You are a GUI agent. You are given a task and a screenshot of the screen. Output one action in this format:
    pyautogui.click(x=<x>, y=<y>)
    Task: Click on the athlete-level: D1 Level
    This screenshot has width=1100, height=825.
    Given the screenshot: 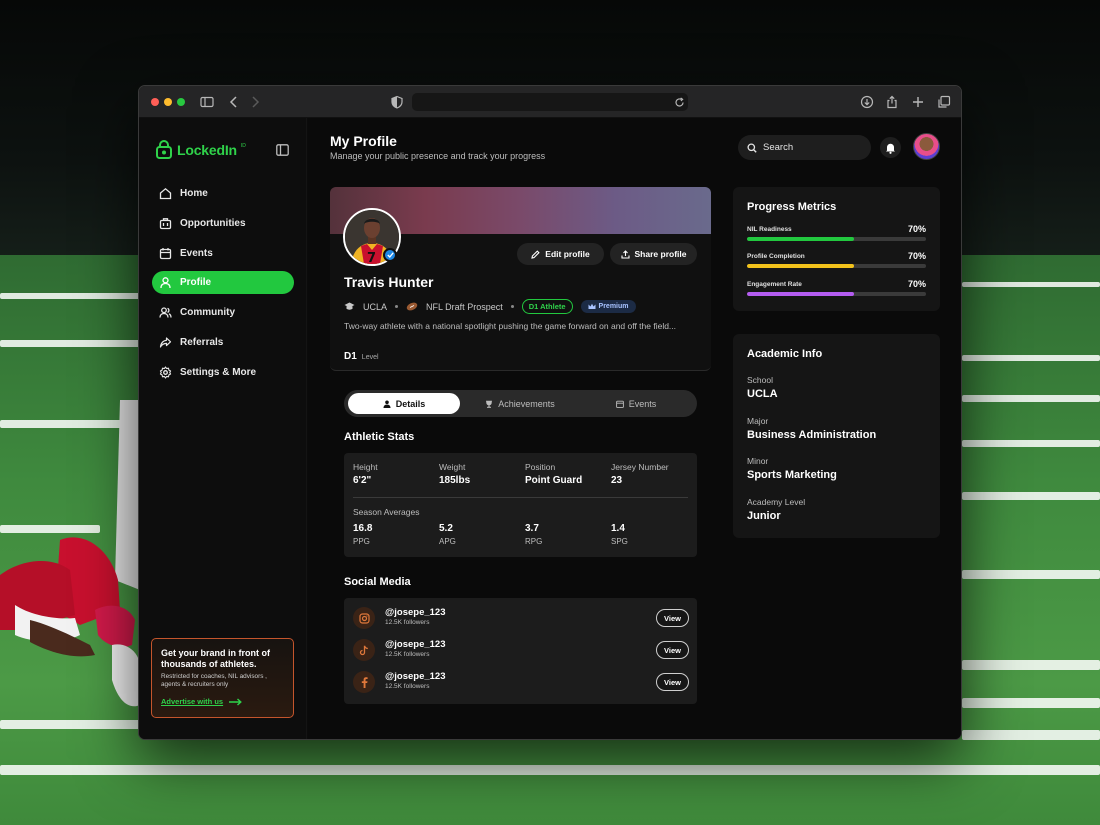 What is the action you would take?
    pyautogui.click(x=361, y=356)
    